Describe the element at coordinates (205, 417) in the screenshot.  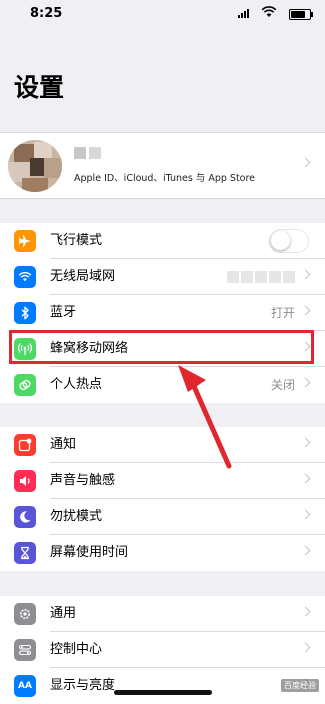
I see `annotation-arrow` at that location.